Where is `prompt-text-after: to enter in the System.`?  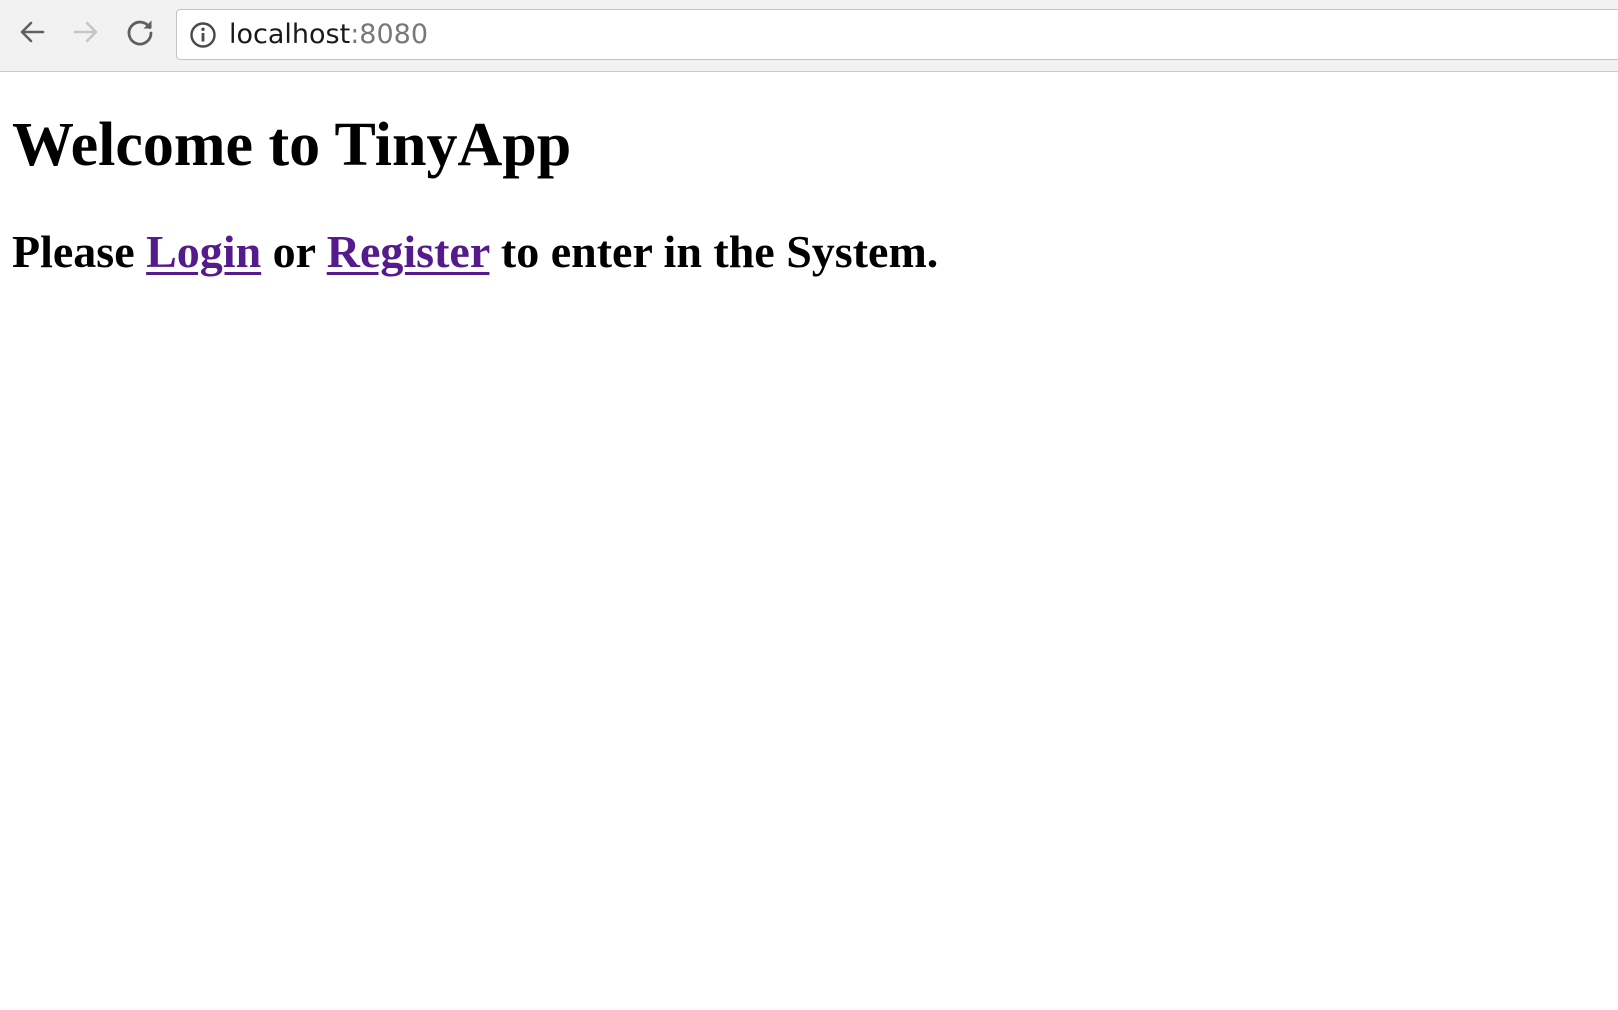
prompt-text-after: to enter in the System. is located at coordinates (714, 251).